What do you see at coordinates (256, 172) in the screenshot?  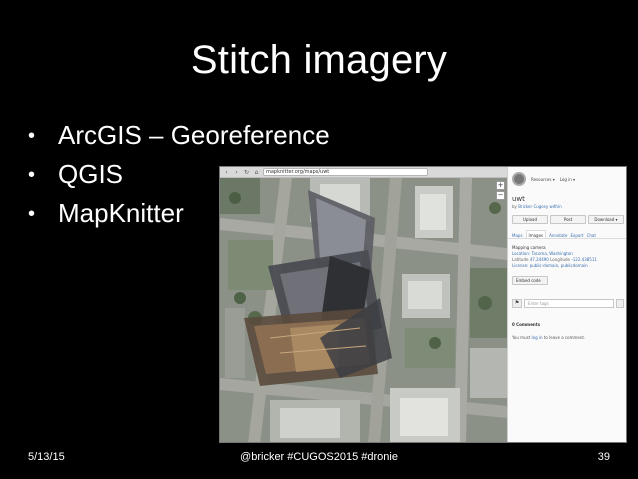 I see `home-icon: ⌂` at bounding box center [256, 172].